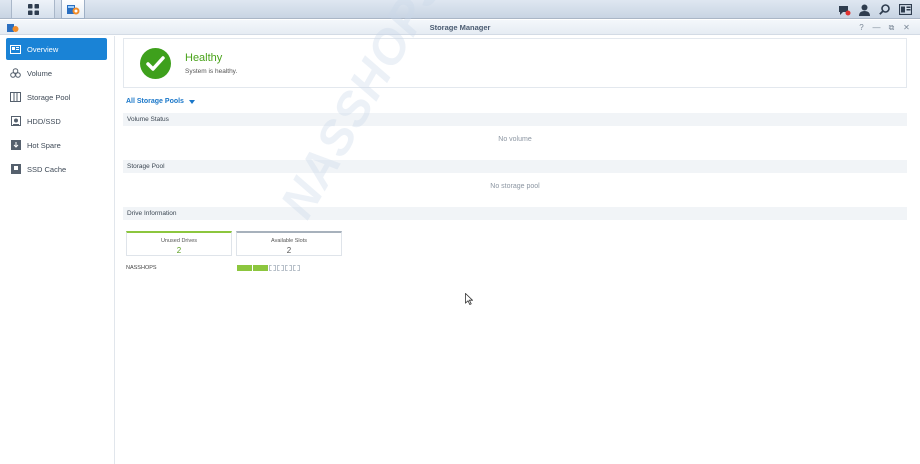 This screenshot has width=920, height=464. I want to click on available-slots-card: Available Slots 2, so click(289, 243).